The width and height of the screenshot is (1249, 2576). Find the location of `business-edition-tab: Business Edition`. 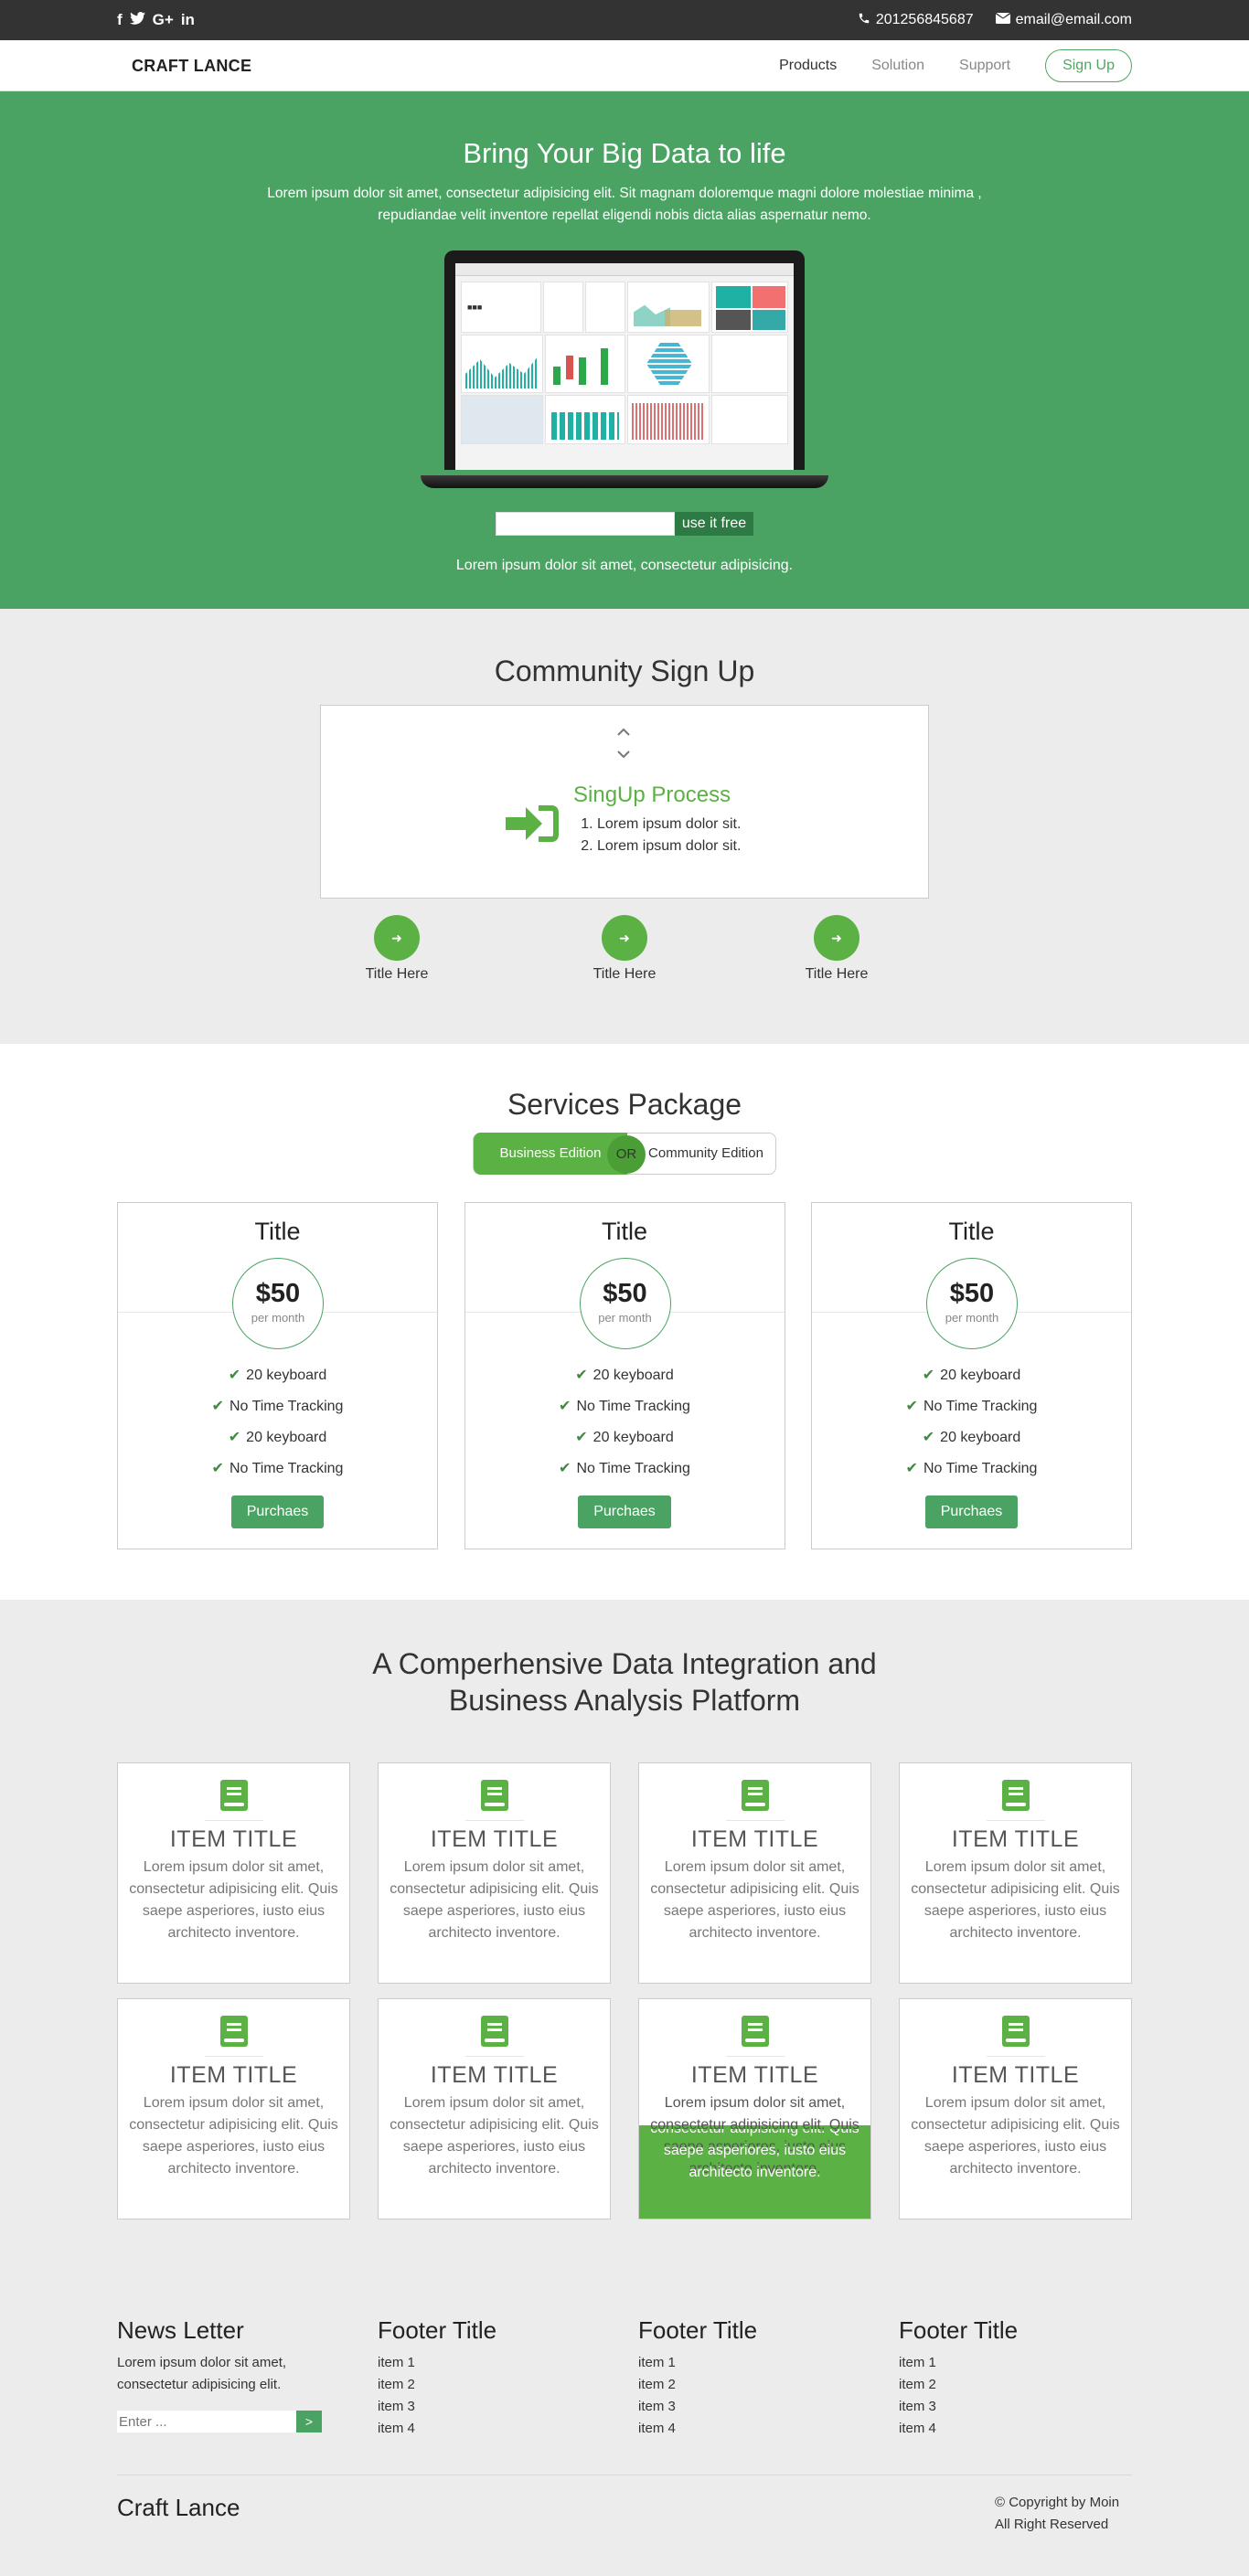

business-edition-tab: Business Edition is located at coordinates (550, 1154).